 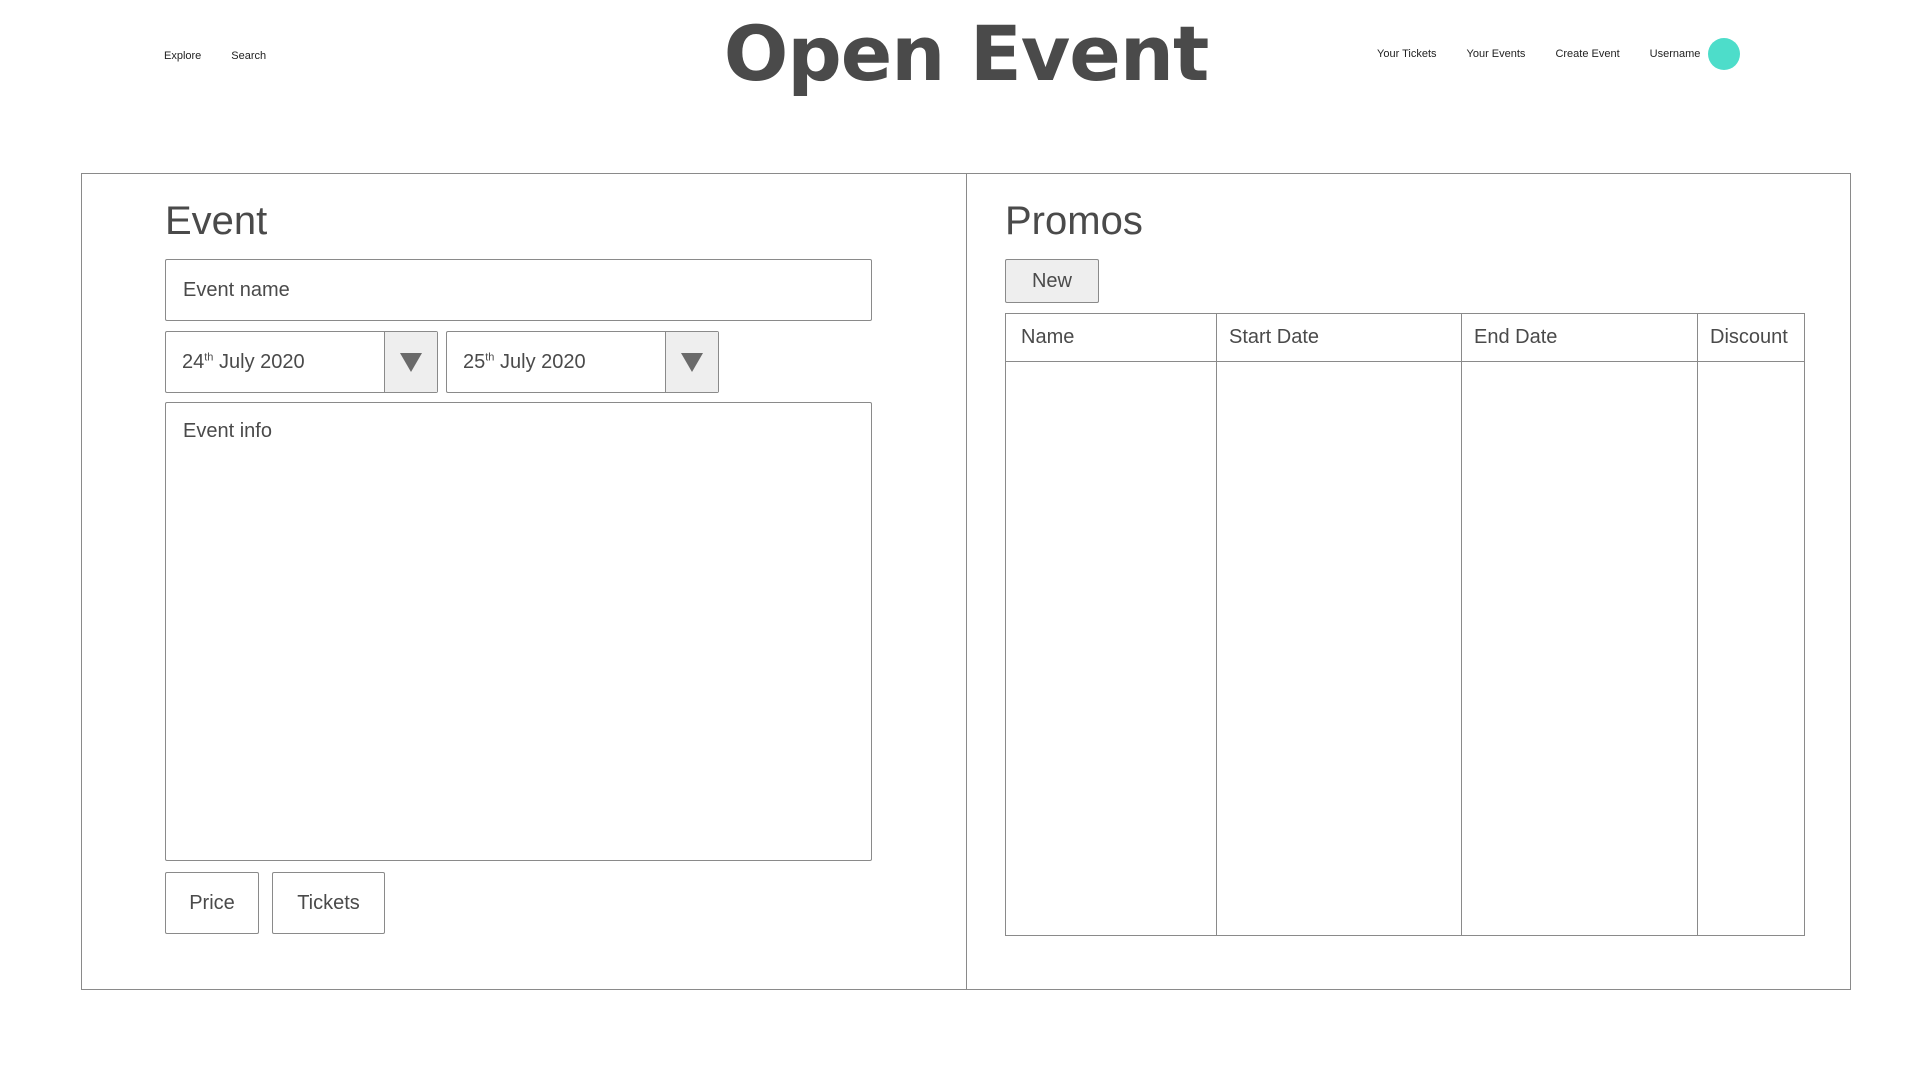 What do you see at coordinates (1675, 54) in the screenshot?
I see `nav-username: Username` at bounding box center [1675, 54].